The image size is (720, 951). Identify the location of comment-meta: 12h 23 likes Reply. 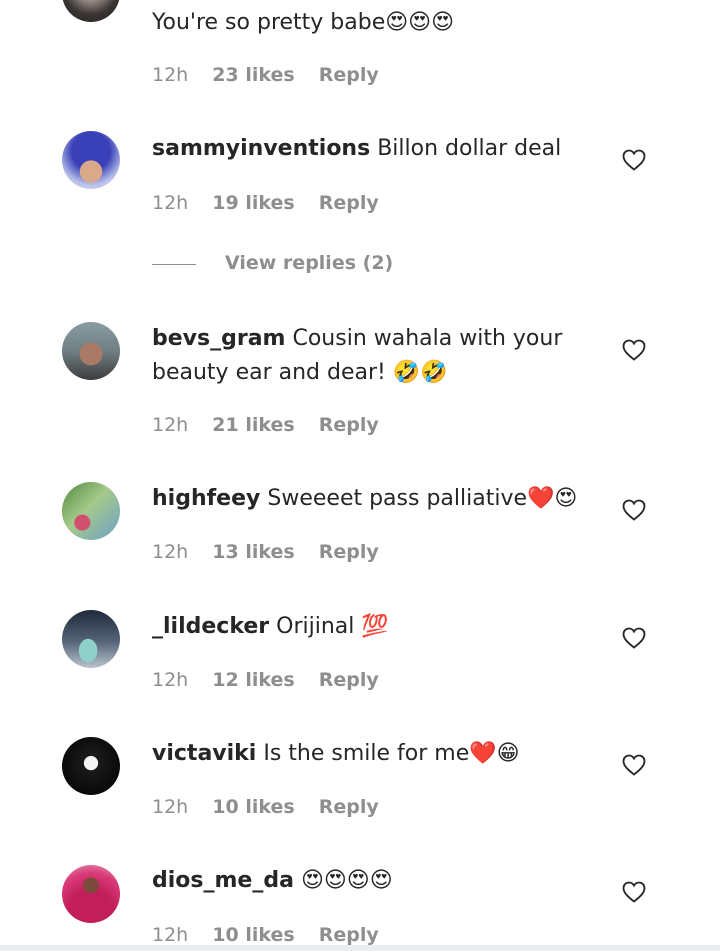
(274, 75).